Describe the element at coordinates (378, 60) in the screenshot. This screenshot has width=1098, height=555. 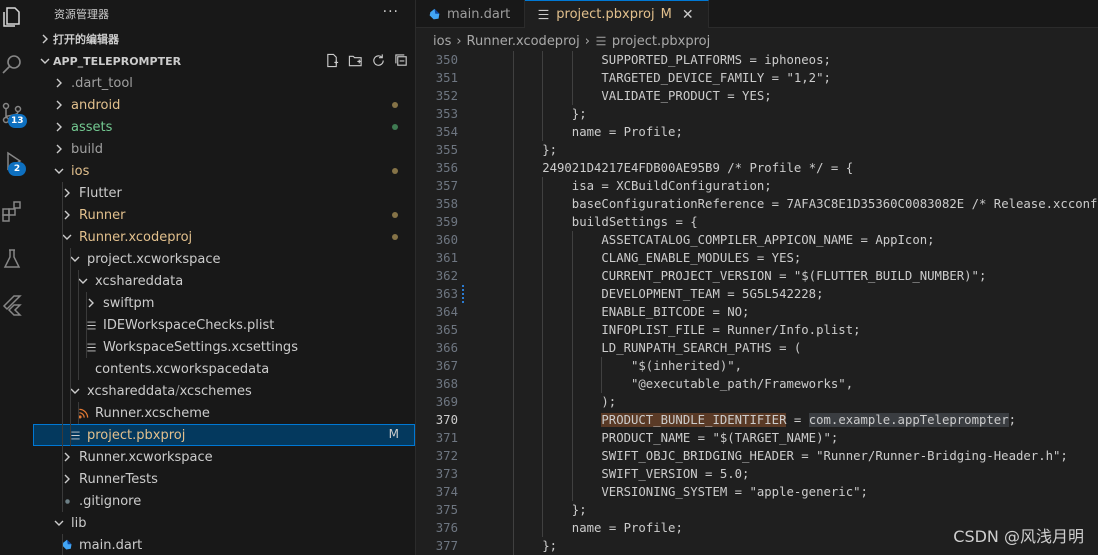
I see `refresh-icon` at that location.